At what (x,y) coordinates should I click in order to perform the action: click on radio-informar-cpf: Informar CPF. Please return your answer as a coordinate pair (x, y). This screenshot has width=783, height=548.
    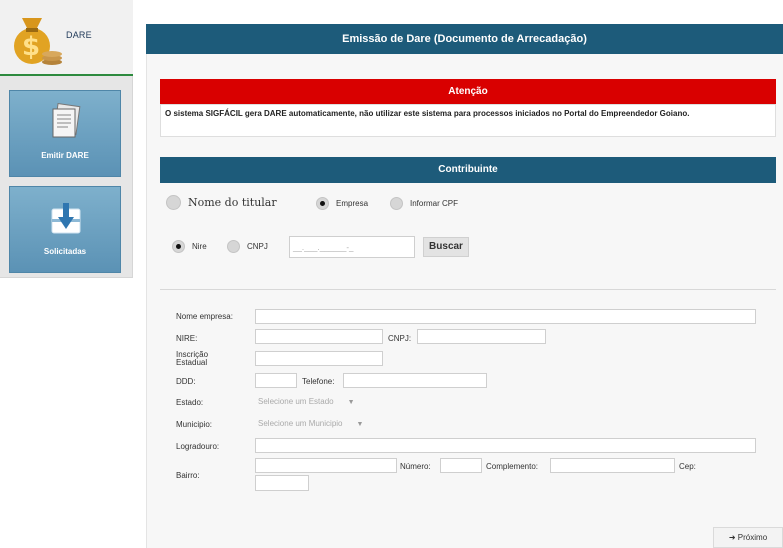
    Looking at the image, I should click on (424, 203).